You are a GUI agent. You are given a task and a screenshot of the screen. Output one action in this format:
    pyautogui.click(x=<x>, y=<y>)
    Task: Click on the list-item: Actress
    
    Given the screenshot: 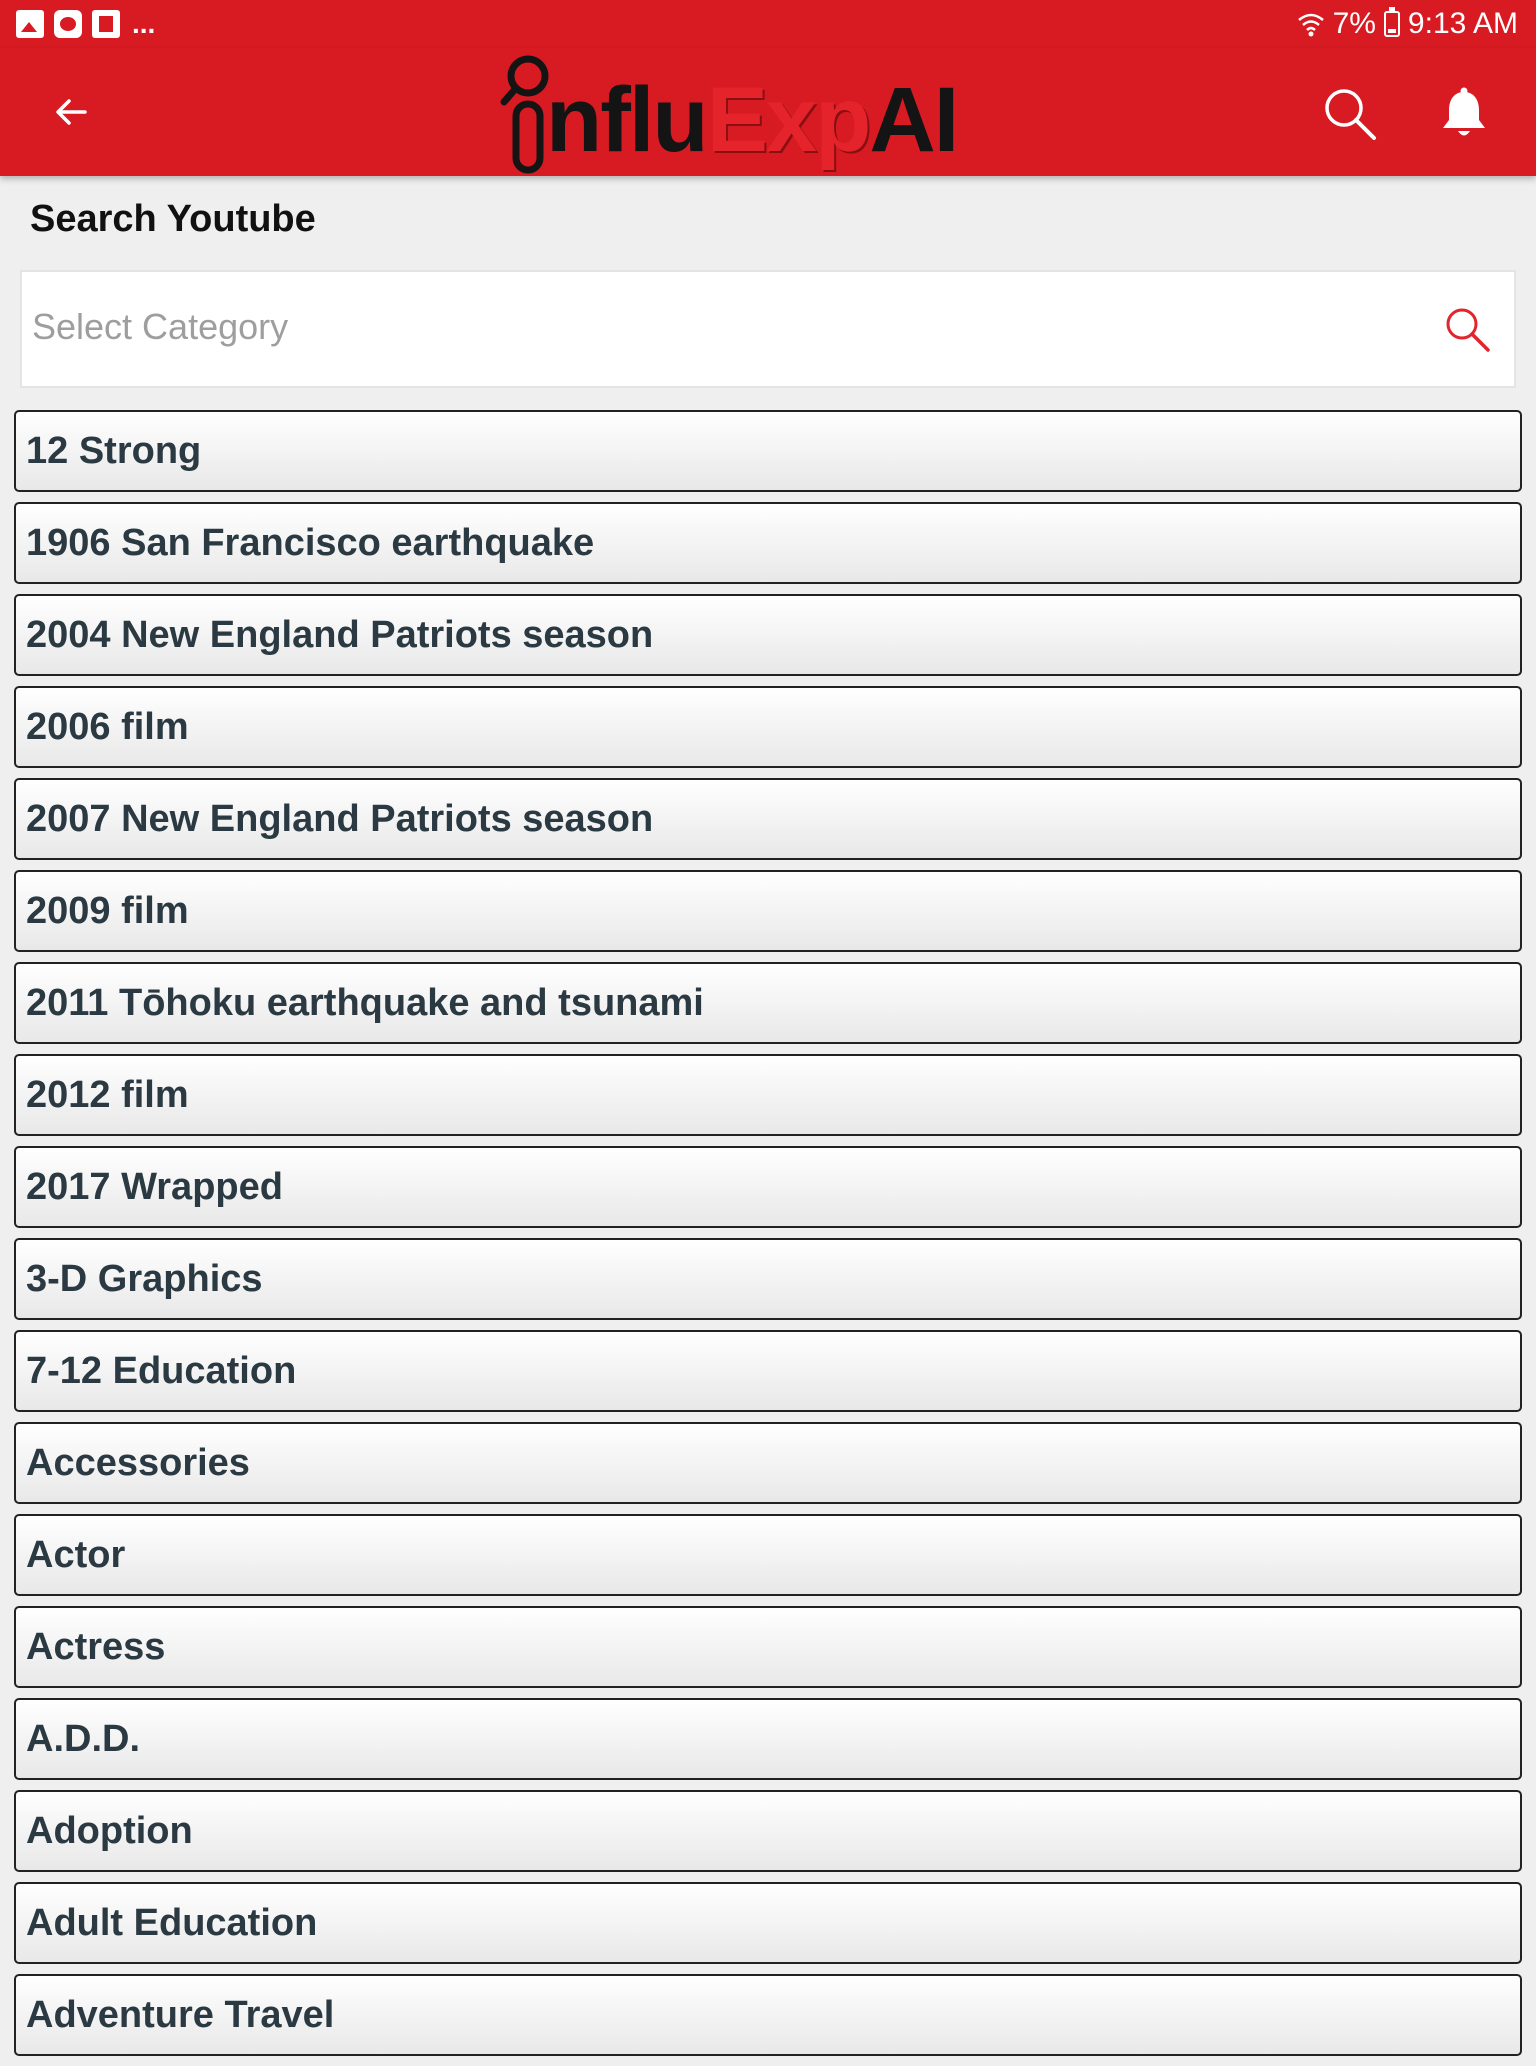 What is the action you would take?
    pyautogui.click(x=768, y=1647)
    